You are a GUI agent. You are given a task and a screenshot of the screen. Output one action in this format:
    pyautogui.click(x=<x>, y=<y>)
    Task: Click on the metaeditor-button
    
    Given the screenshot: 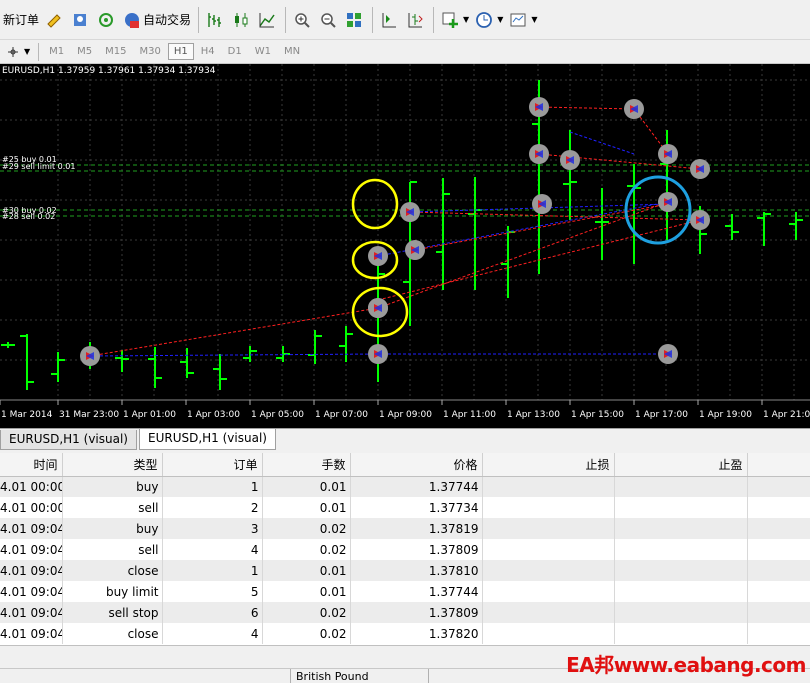 What is the action you would take?
    pyautogui.click(x=55, y=20)
    